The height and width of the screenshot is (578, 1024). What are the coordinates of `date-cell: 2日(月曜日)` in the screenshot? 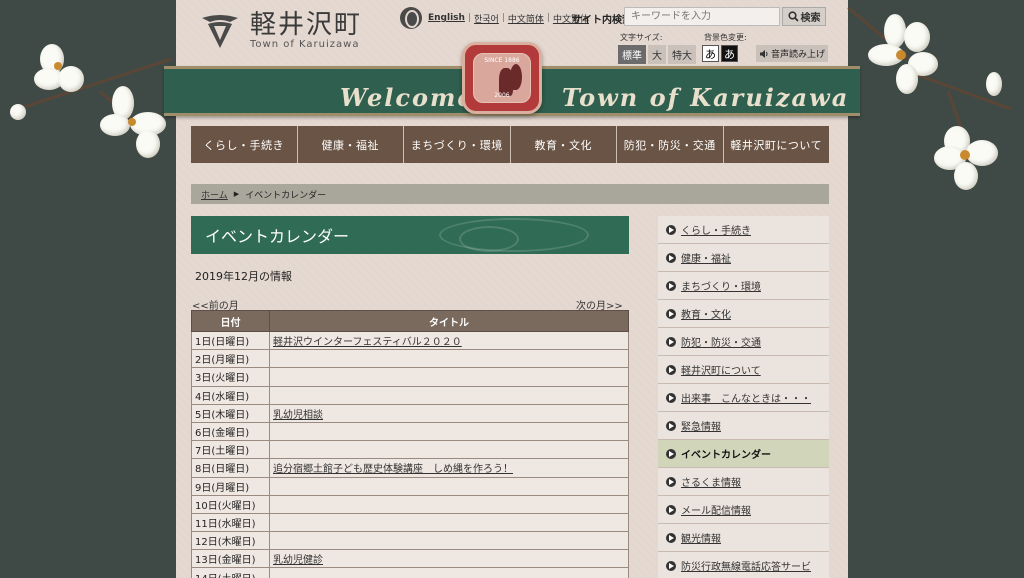 It's located at (230, 359).